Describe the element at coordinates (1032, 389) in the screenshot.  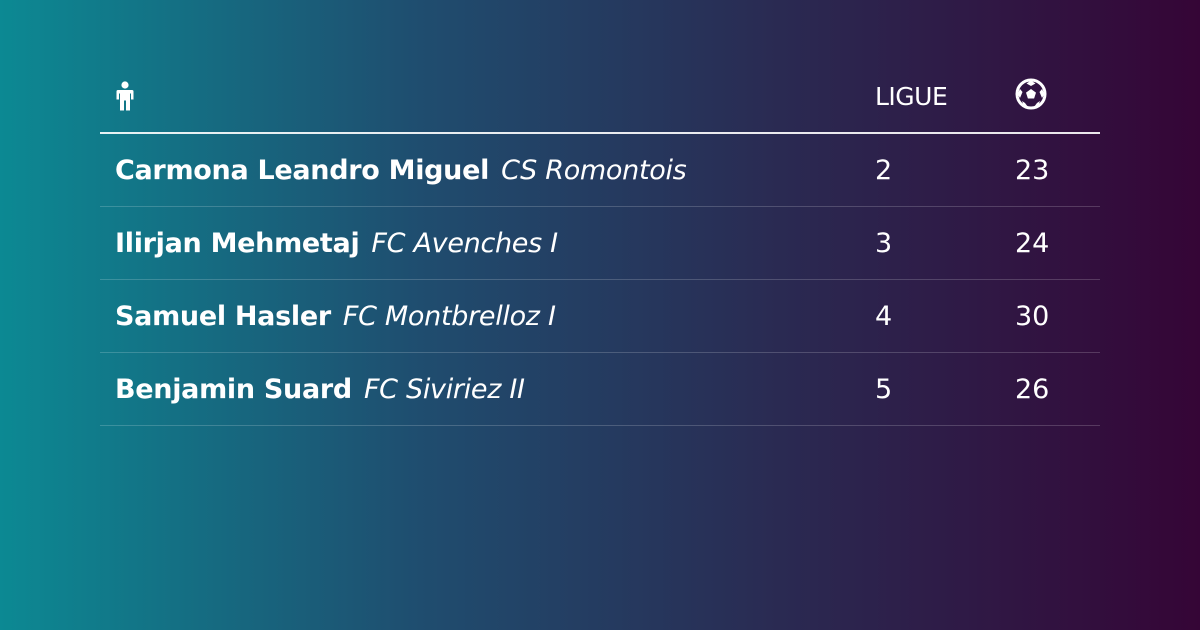
I see `goals-cell: 26` at that location.